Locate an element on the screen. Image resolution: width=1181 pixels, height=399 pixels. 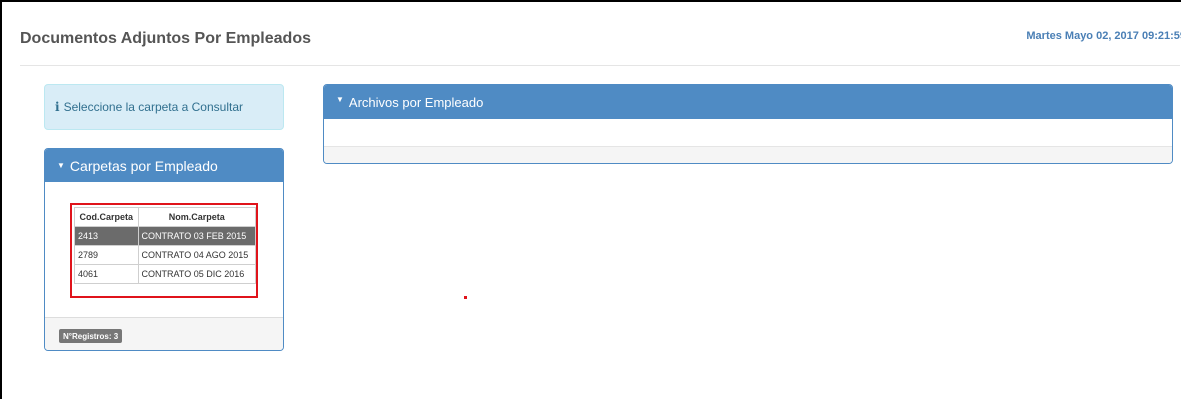
cell-cod: 4061 is located at coordinates (106, 274).